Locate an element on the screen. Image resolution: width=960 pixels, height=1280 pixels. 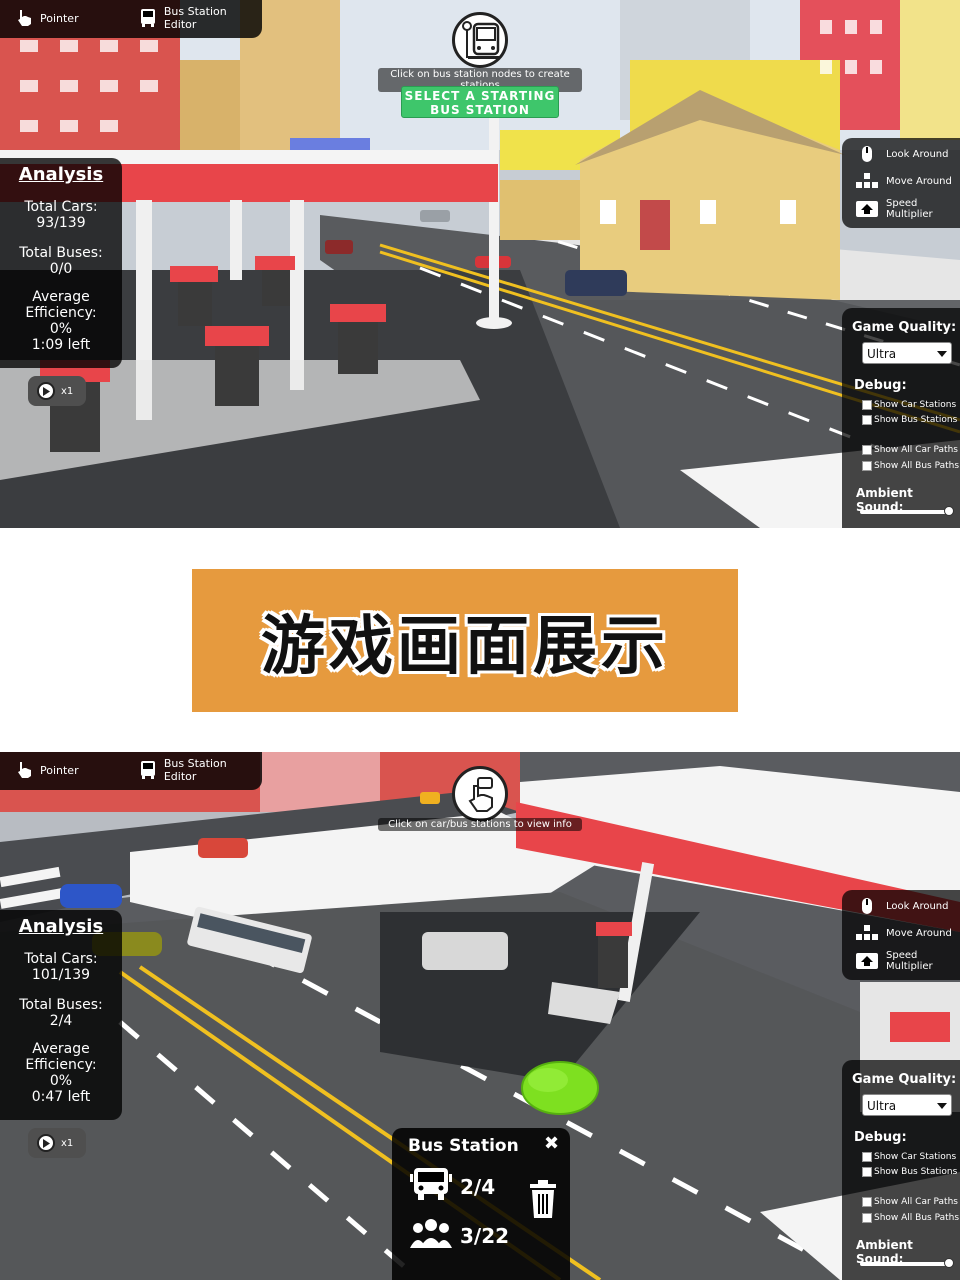
people-group-icon is located at coordinates (431, 1235).